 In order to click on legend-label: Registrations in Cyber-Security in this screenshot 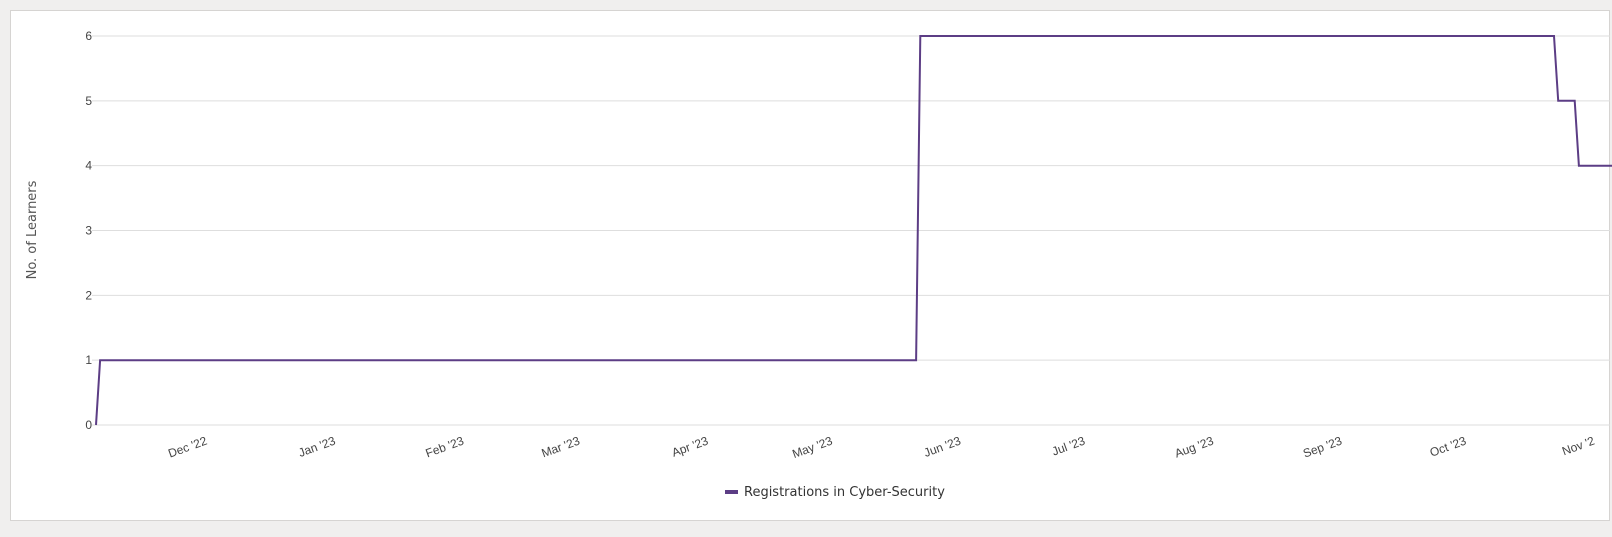, I will do `click(844, 492)`.